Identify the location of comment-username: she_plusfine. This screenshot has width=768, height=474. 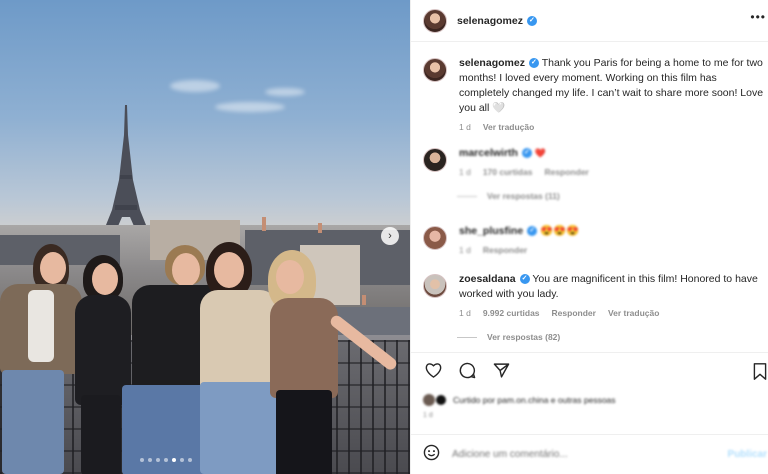
(491, 231).